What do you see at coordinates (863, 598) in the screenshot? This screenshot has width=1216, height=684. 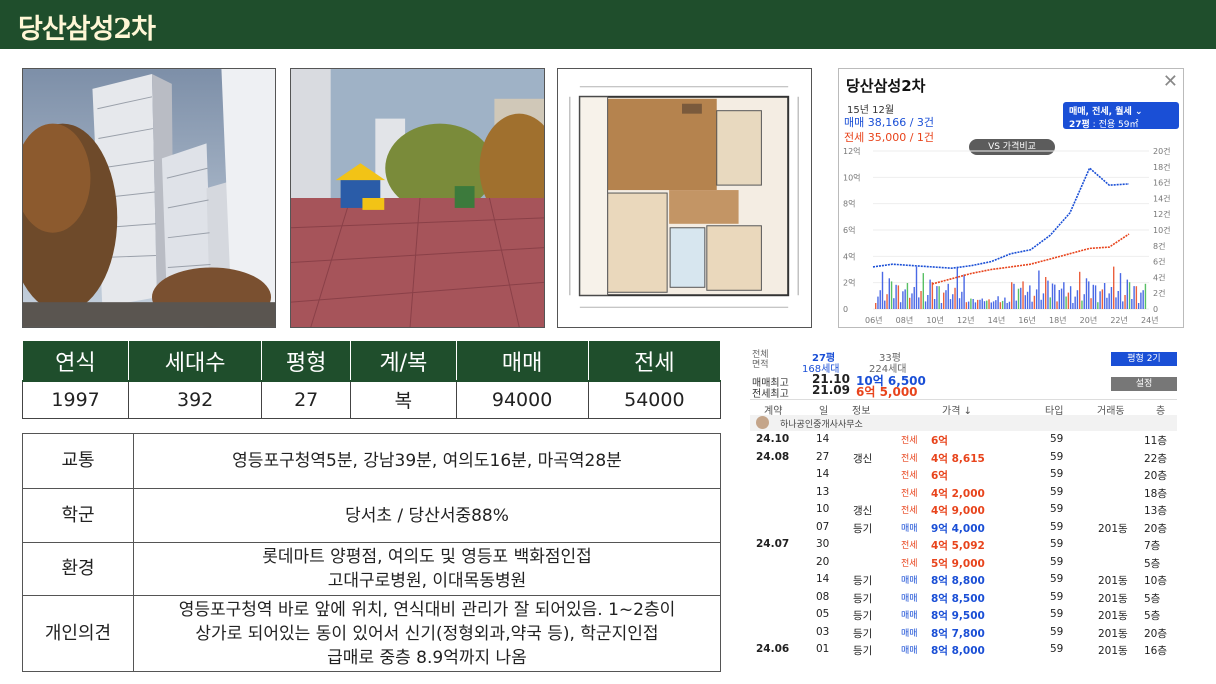 I see `row-tag: 등기` at bounding box center [863, 598].